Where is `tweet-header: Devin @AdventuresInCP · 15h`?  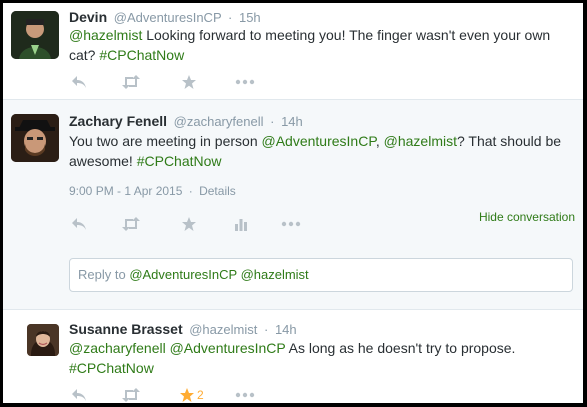 tweet-header: Devin @AdventuresInCP · 15h is located at coordinates (165, 17).